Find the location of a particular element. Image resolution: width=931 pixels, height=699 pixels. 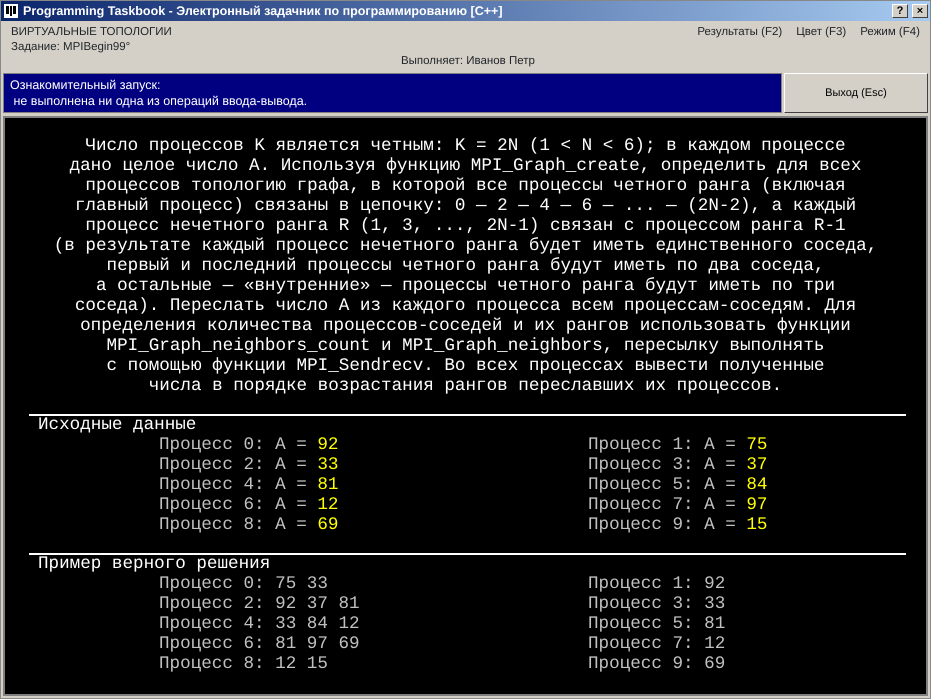

process-output: Процесс 9: A = 15 is located at coordinates (678, 525).